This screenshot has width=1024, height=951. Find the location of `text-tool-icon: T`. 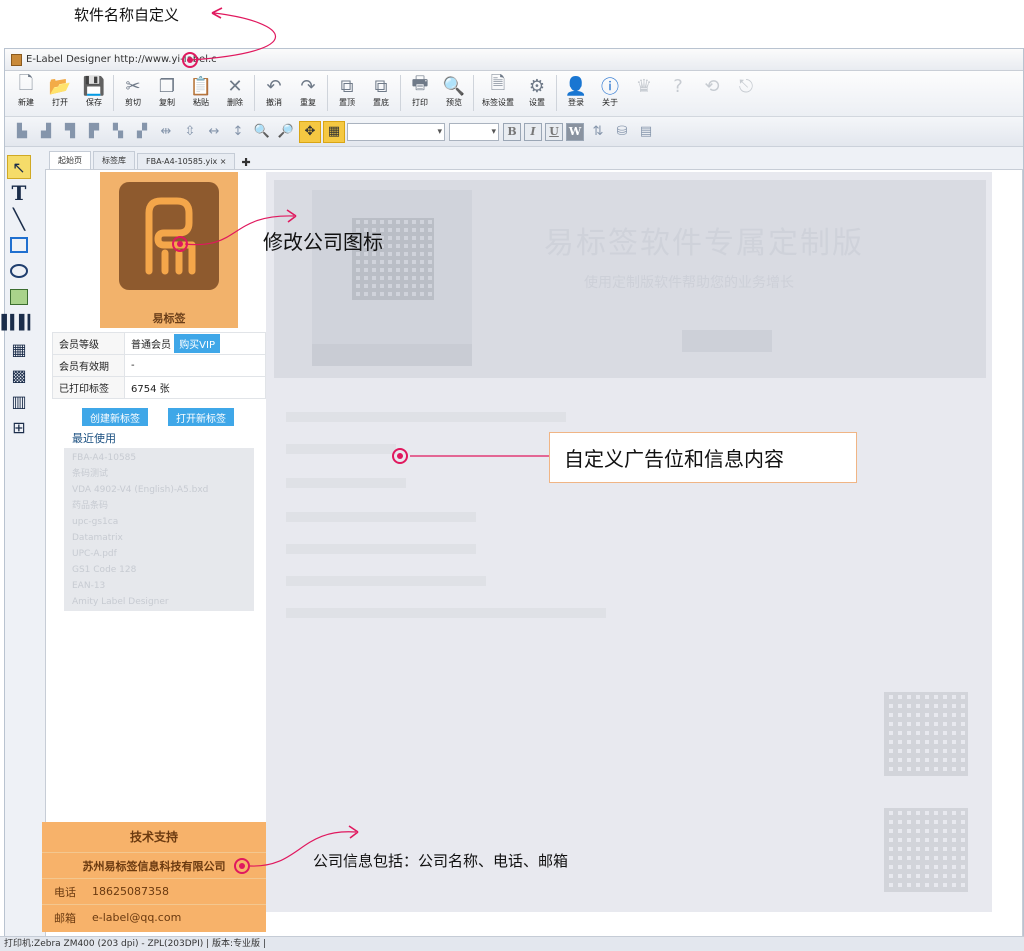

text-tool-icon: T is located at coordinates (19, 193).